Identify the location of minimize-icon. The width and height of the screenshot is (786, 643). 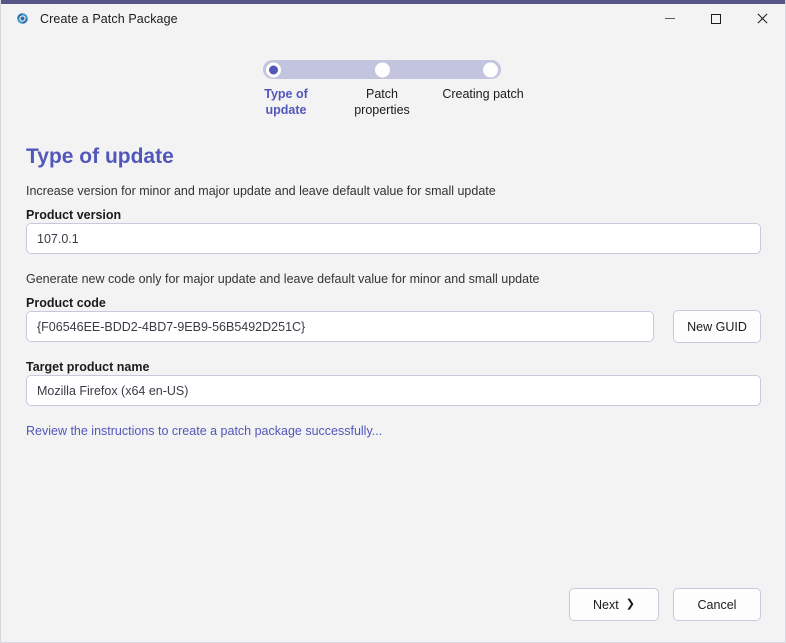
(670, 18).